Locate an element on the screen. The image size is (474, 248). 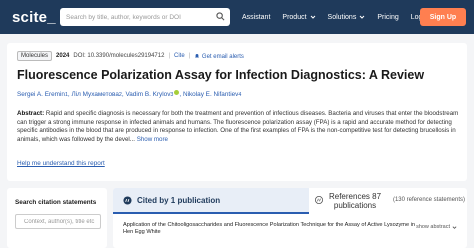
publication-year: 2024 is located at coordinates (63, 56).